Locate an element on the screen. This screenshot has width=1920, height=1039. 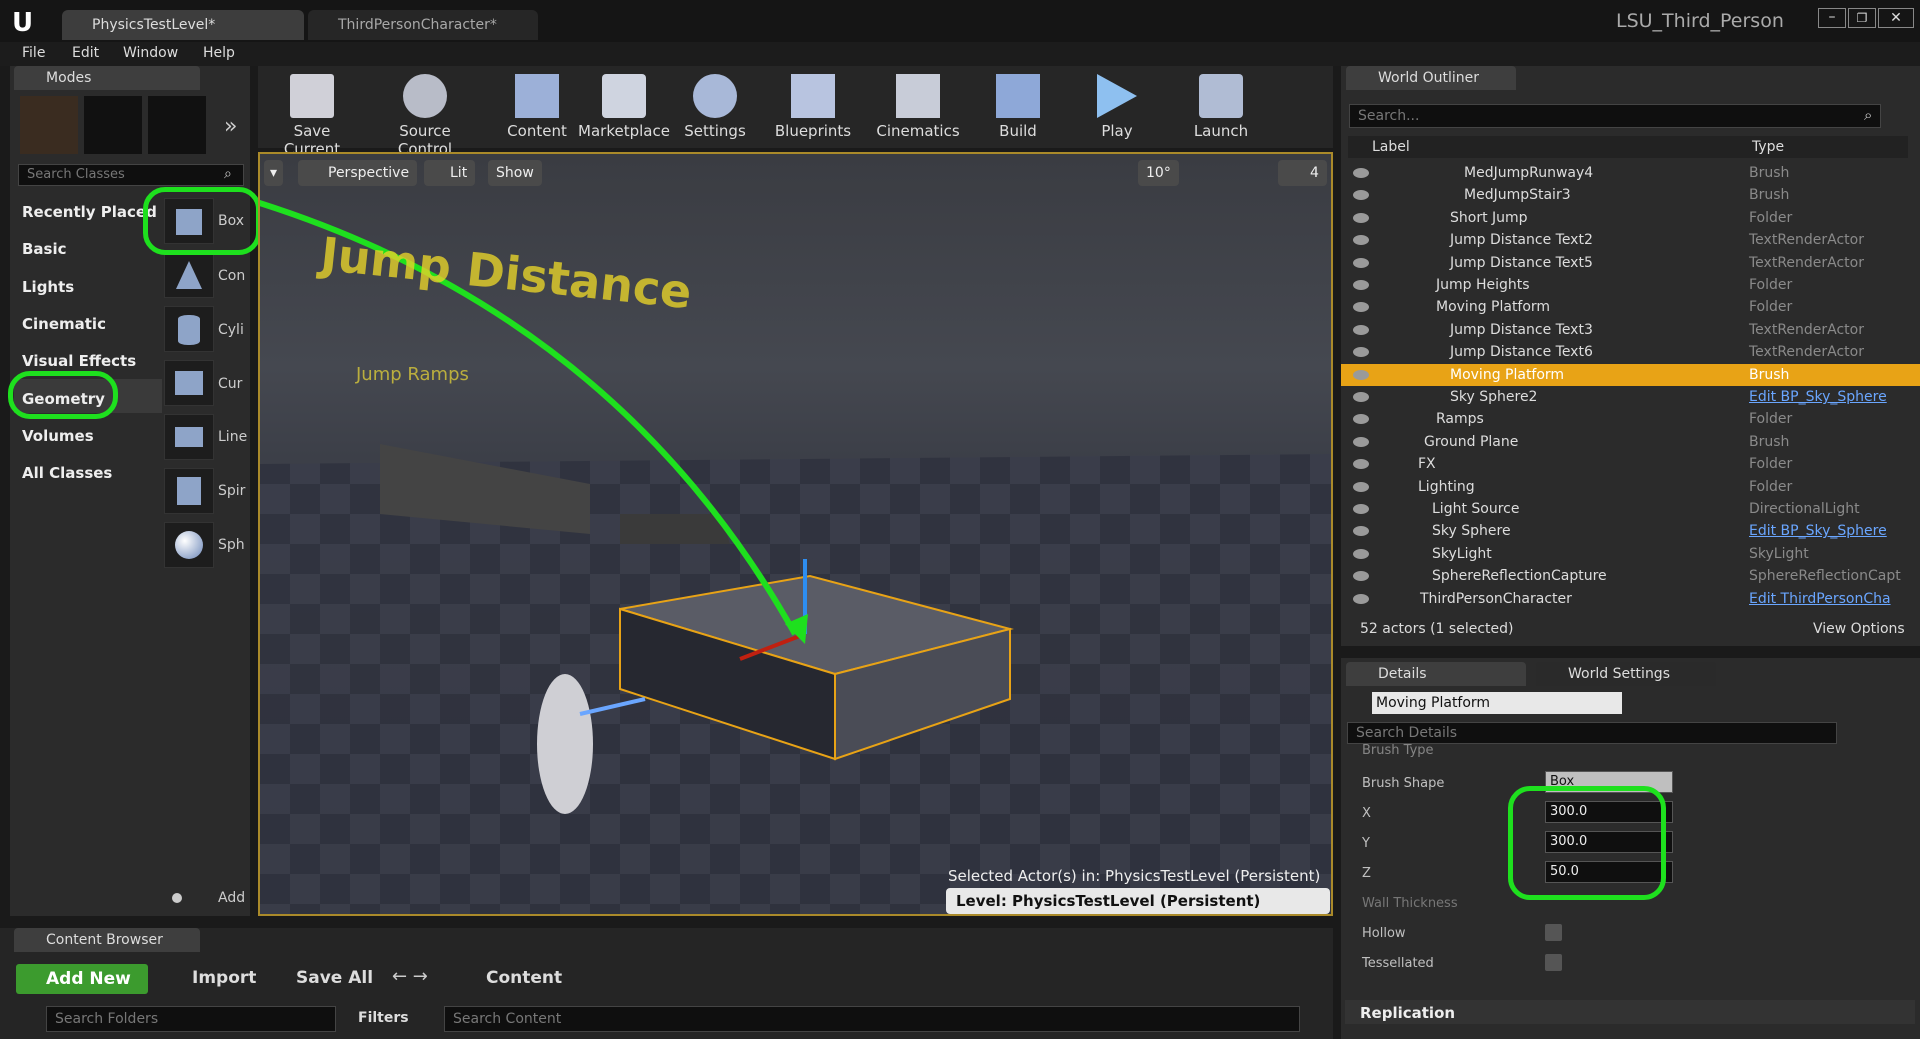
minimize-button: – is located at coordinates (1832, 18).